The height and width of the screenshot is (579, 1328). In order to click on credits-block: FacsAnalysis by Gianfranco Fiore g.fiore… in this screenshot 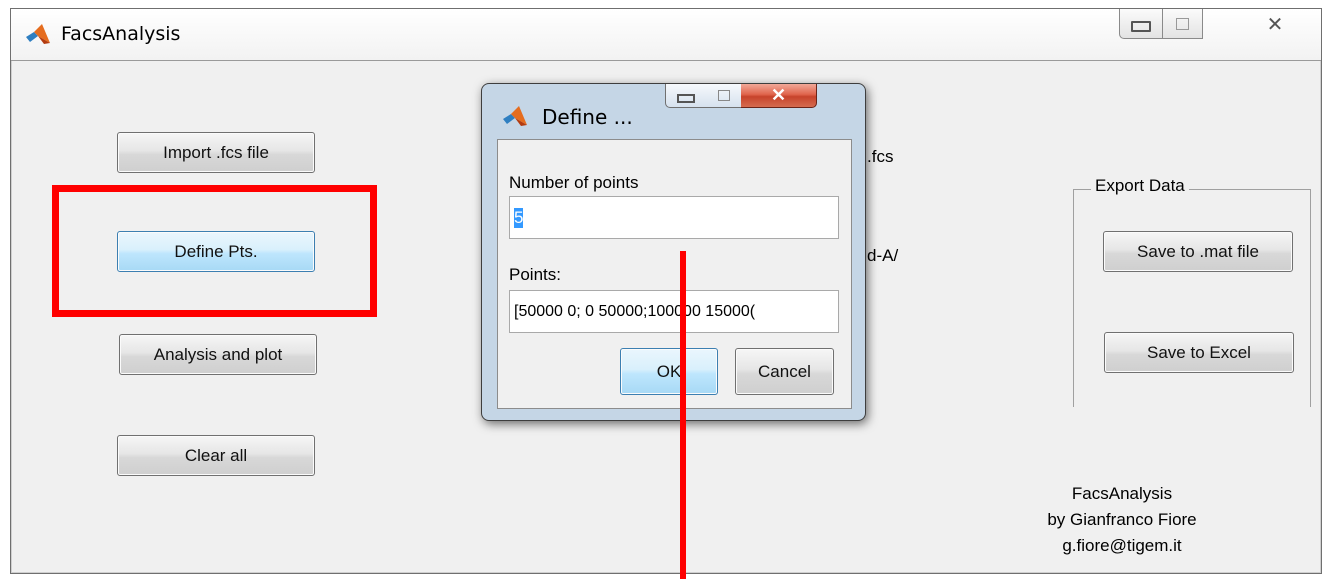, I will do `click(1122, 520)`.